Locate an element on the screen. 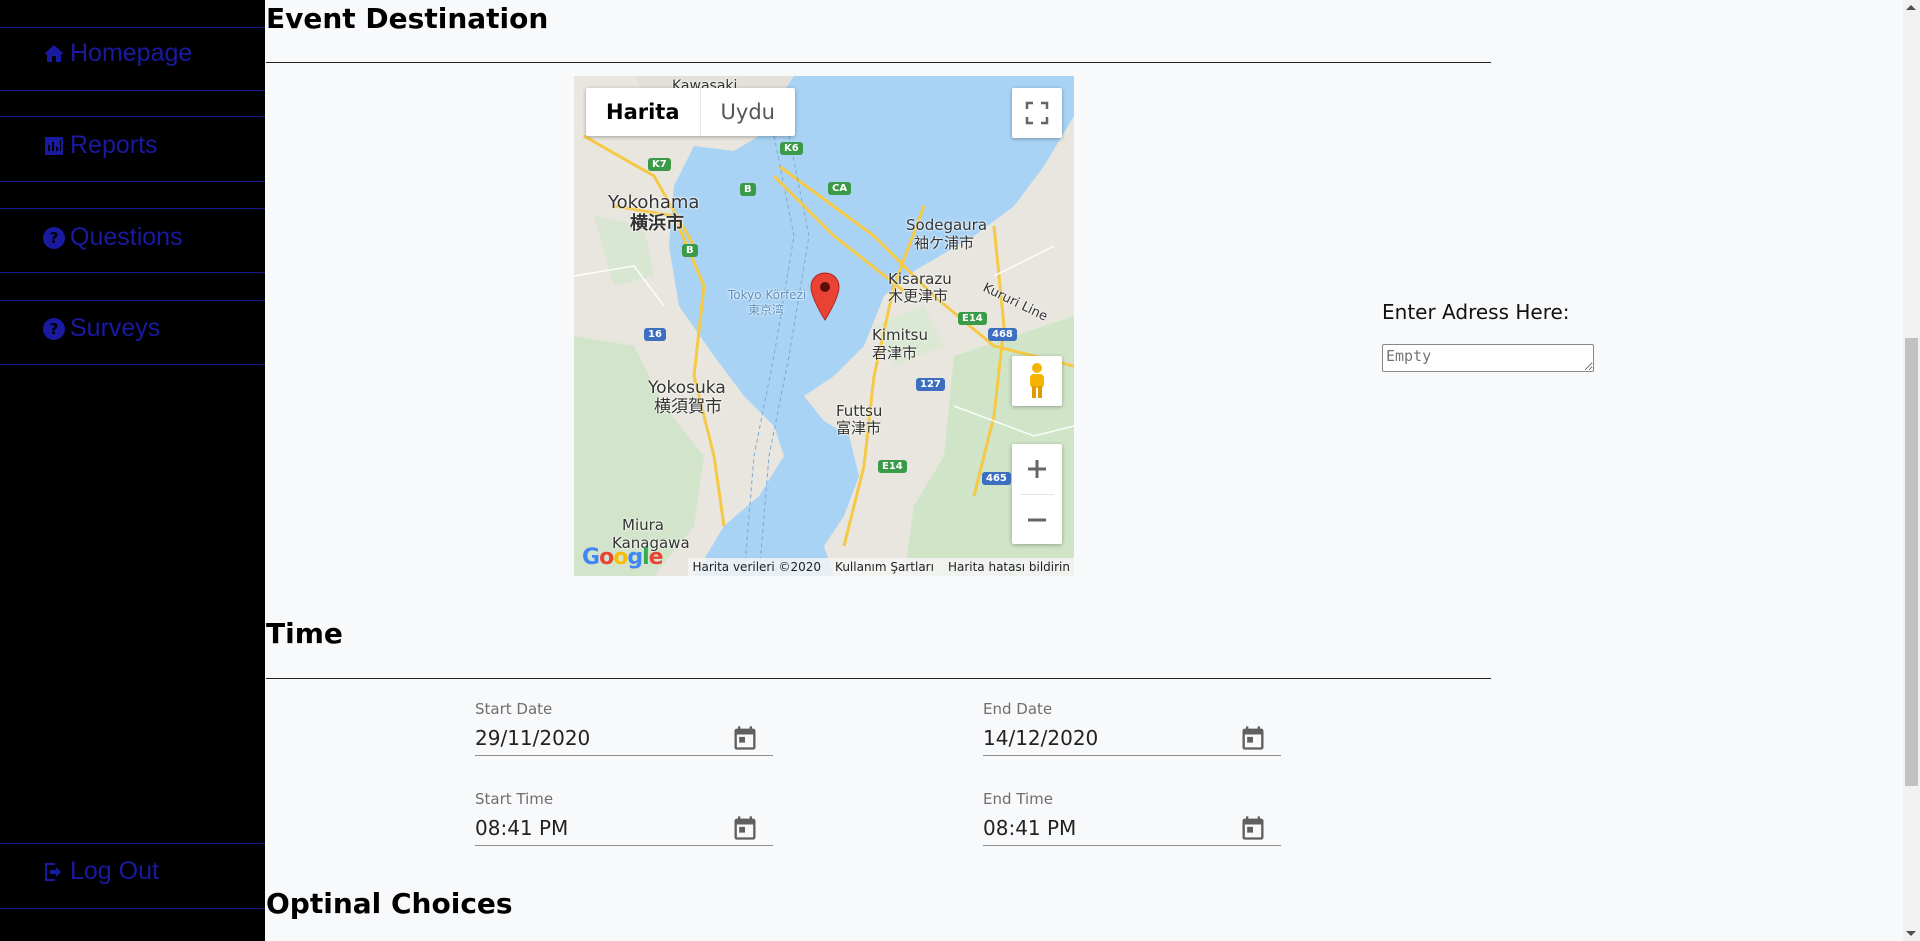 The width and height of the screenshot is (1920, 941). road-shield: 16 is located at coordinates (655, 334).